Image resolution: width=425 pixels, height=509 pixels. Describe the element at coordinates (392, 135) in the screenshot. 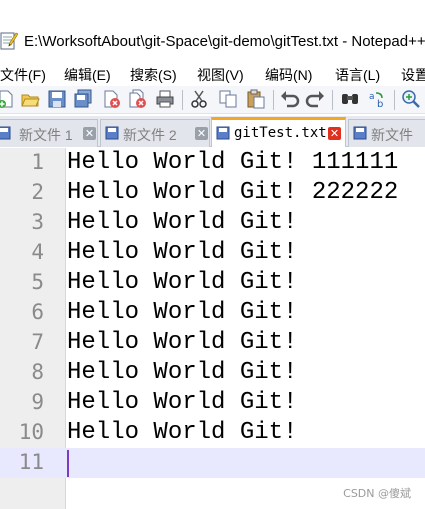

I see `tab-label: 新文件` at that location.